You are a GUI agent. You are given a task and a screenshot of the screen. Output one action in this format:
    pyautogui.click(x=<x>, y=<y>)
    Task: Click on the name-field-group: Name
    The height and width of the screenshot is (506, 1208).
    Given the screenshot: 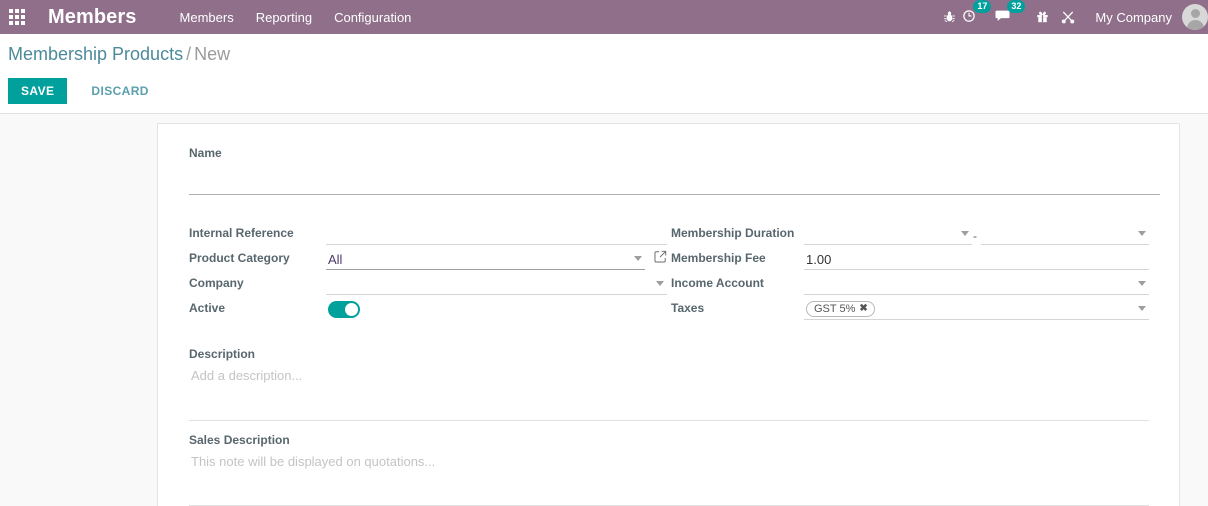 What is the action you would take?
    pyautogui.click(x=674, y=170)
    